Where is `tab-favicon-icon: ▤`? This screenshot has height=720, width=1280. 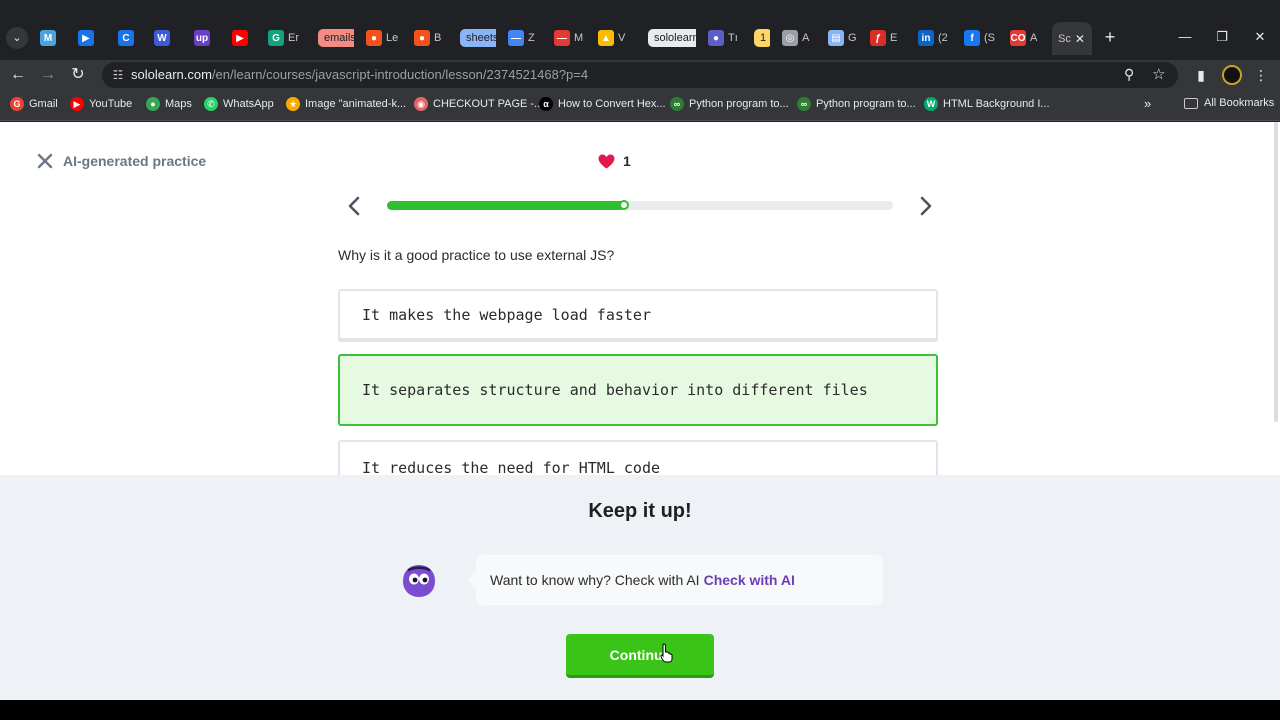
tab-favicon-icon: ▤ is located at coordinates (836, 38).